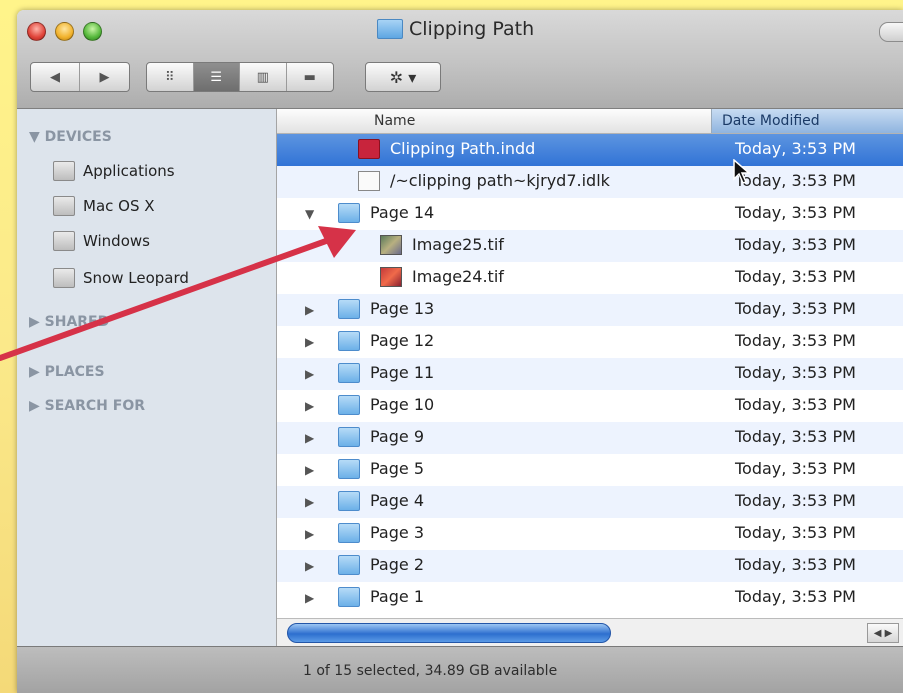 This screenshot has height=693, width=903. Describe the element at coordinates (590, 214) in the screenshot. I see `file-row: ▼ Page 14 Today, 3:53 PM` at that location.